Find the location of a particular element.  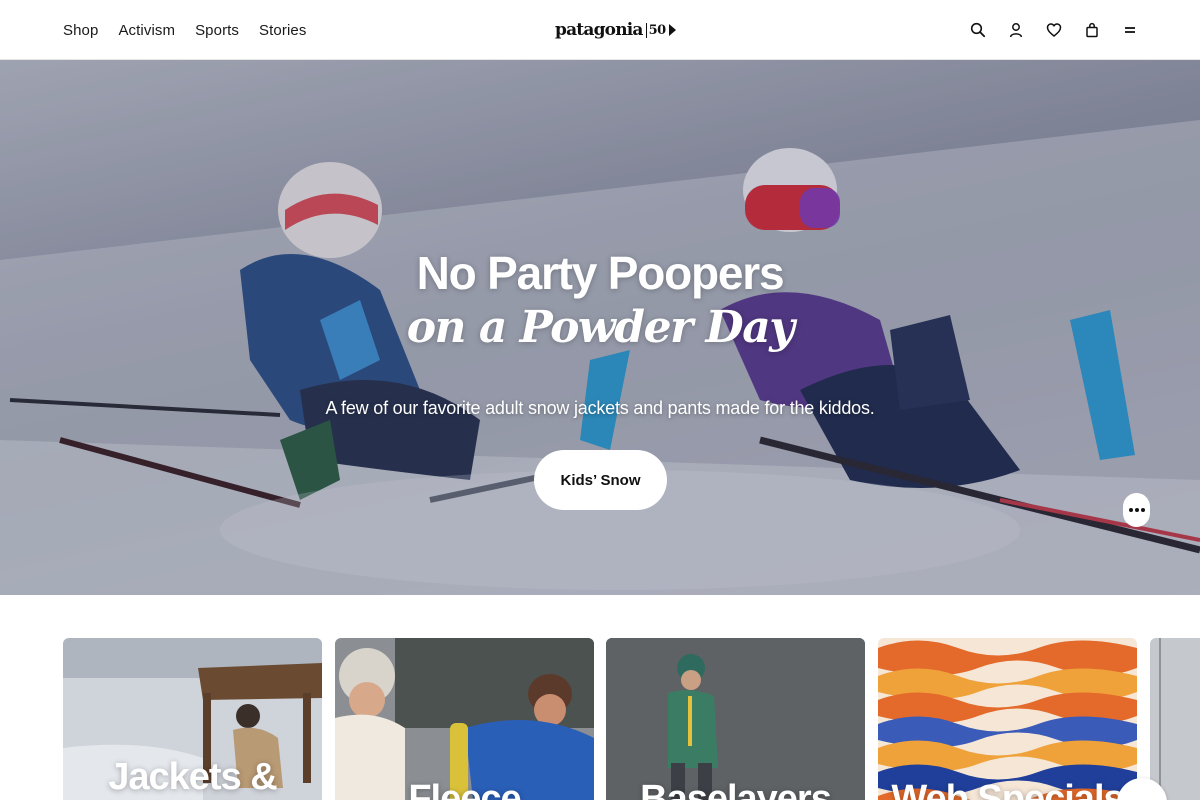

nav-stories: Stories is located at coordinates (282, 30).